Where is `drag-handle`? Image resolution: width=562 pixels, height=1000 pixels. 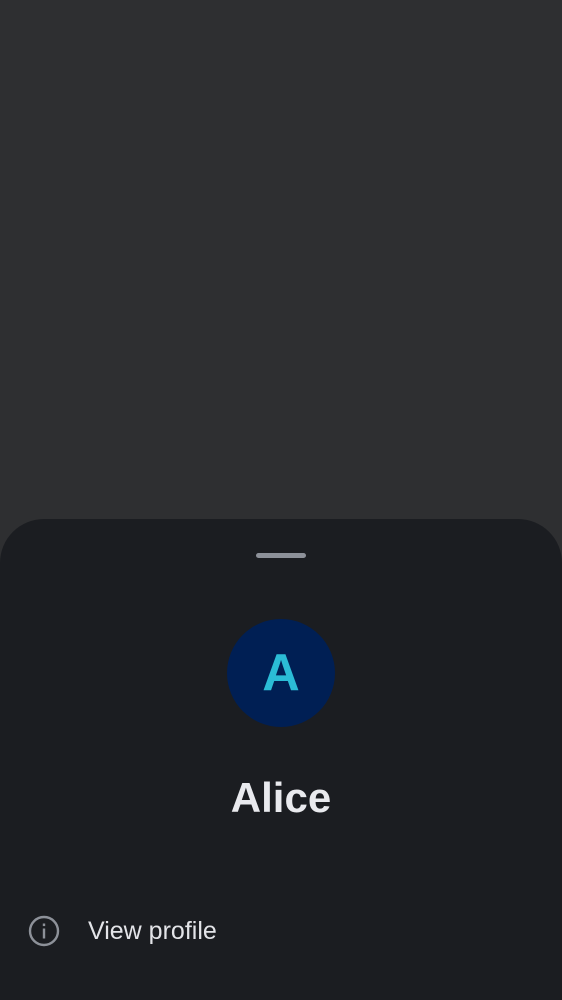 drag-handle is located at coordinates (281, 555).